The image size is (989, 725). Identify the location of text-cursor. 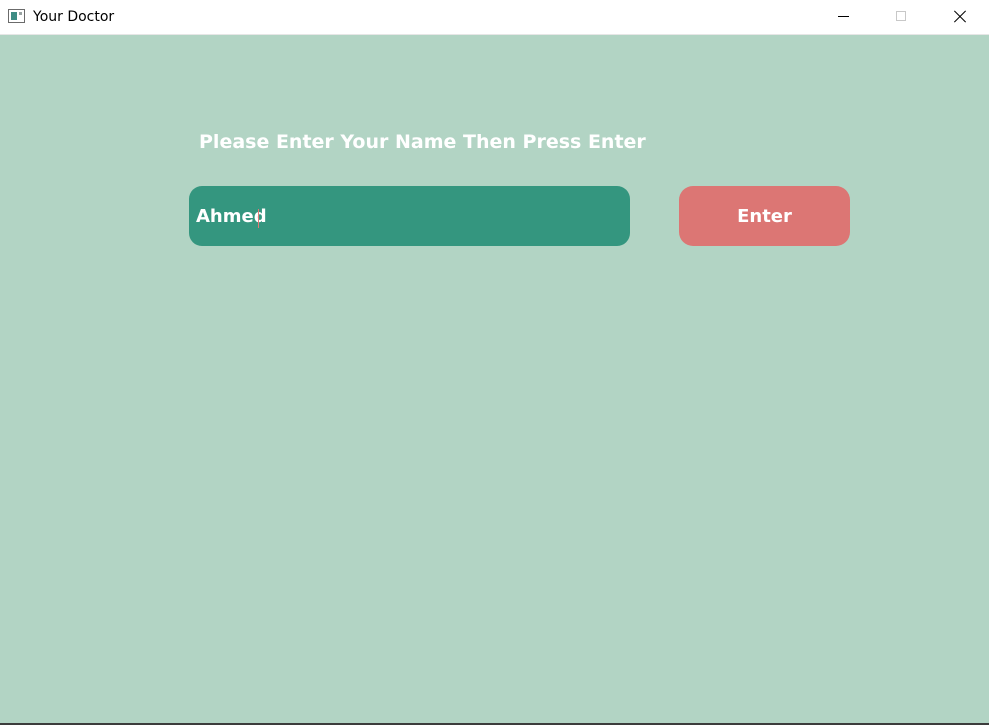
(258, 218).